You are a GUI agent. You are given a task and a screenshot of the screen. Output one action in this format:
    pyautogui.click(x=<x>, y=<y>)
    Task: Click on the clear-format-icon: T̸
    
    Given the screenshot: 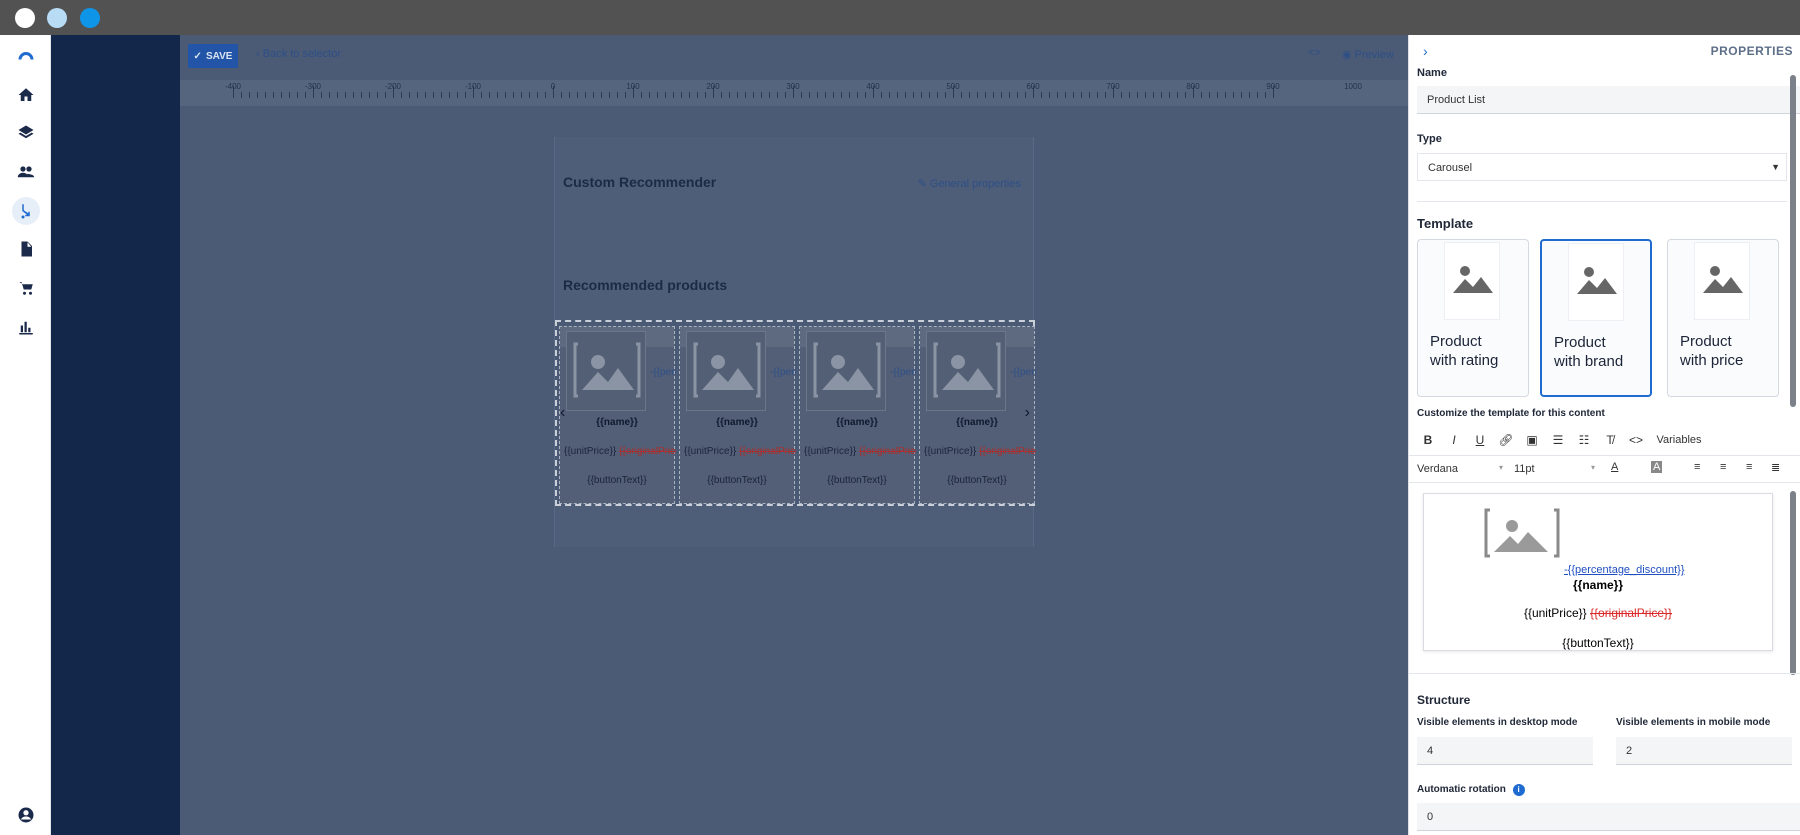 What is the action you would take?
    pyautogui.click(x=1610, y=440)
    